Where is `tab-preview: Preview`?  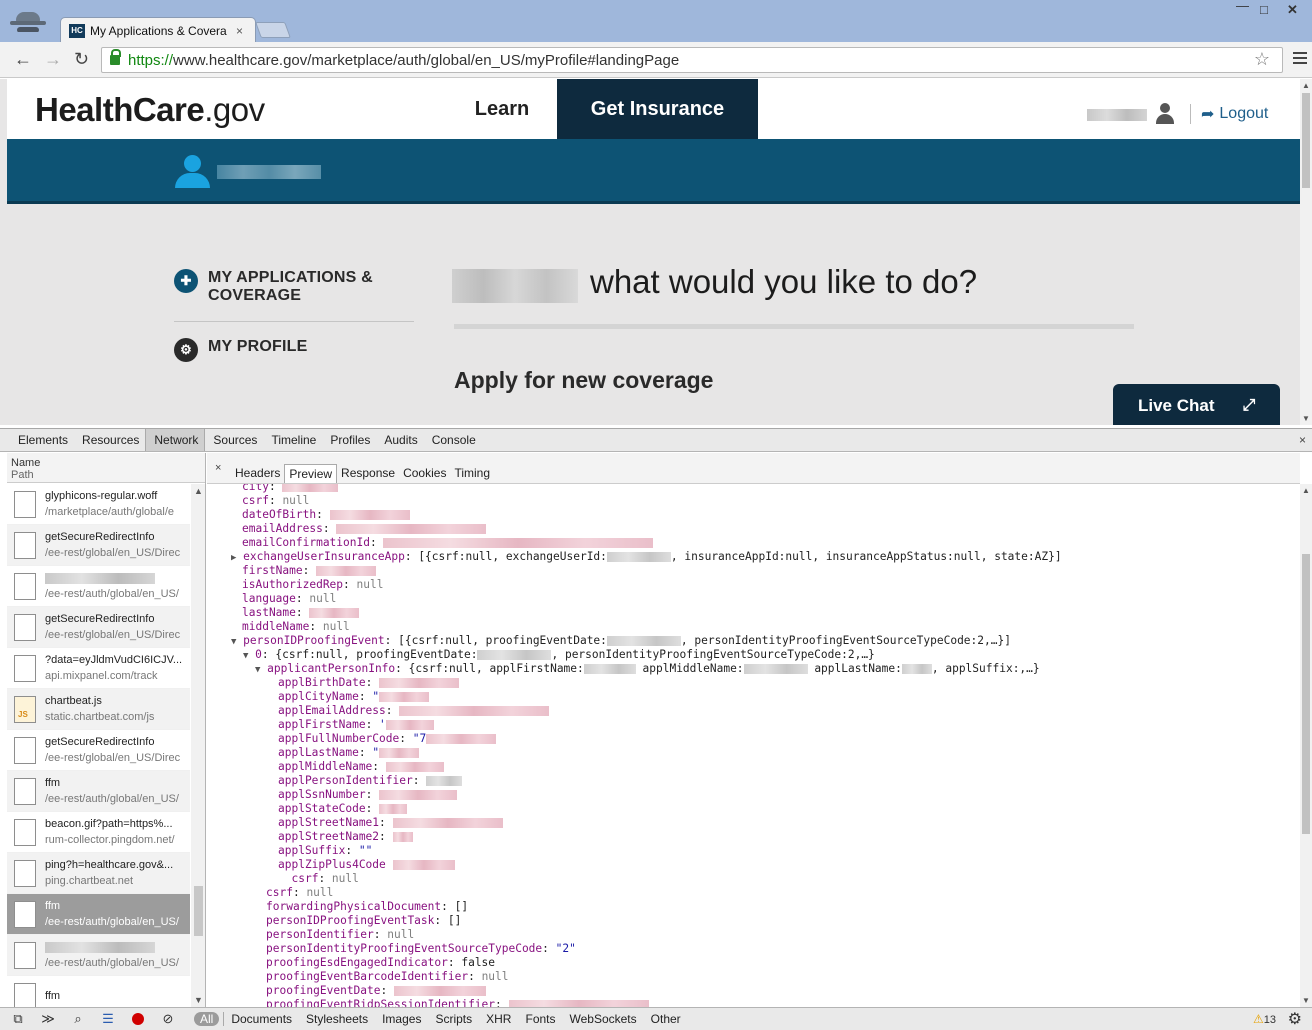
tab-preview: Preview is located at coordinates (311, 473).